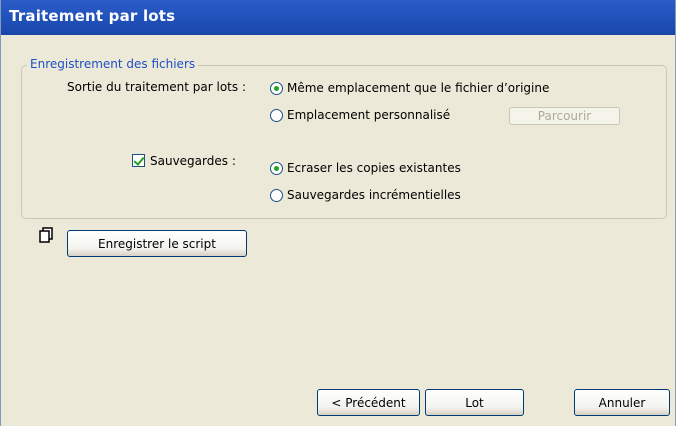  I want to click on previous-button-label: < Précédent, so click(368, 402).